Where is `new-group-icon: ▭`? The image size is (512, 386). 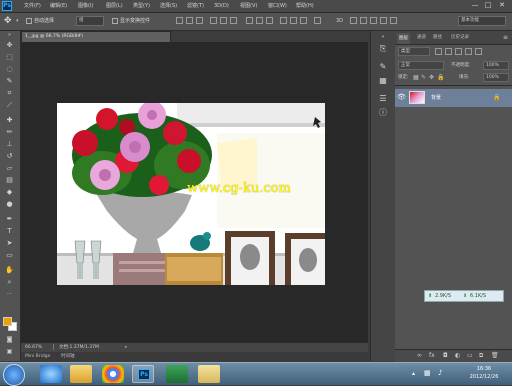 new-group-icon: ▭ is located at coordinates (470, 356).